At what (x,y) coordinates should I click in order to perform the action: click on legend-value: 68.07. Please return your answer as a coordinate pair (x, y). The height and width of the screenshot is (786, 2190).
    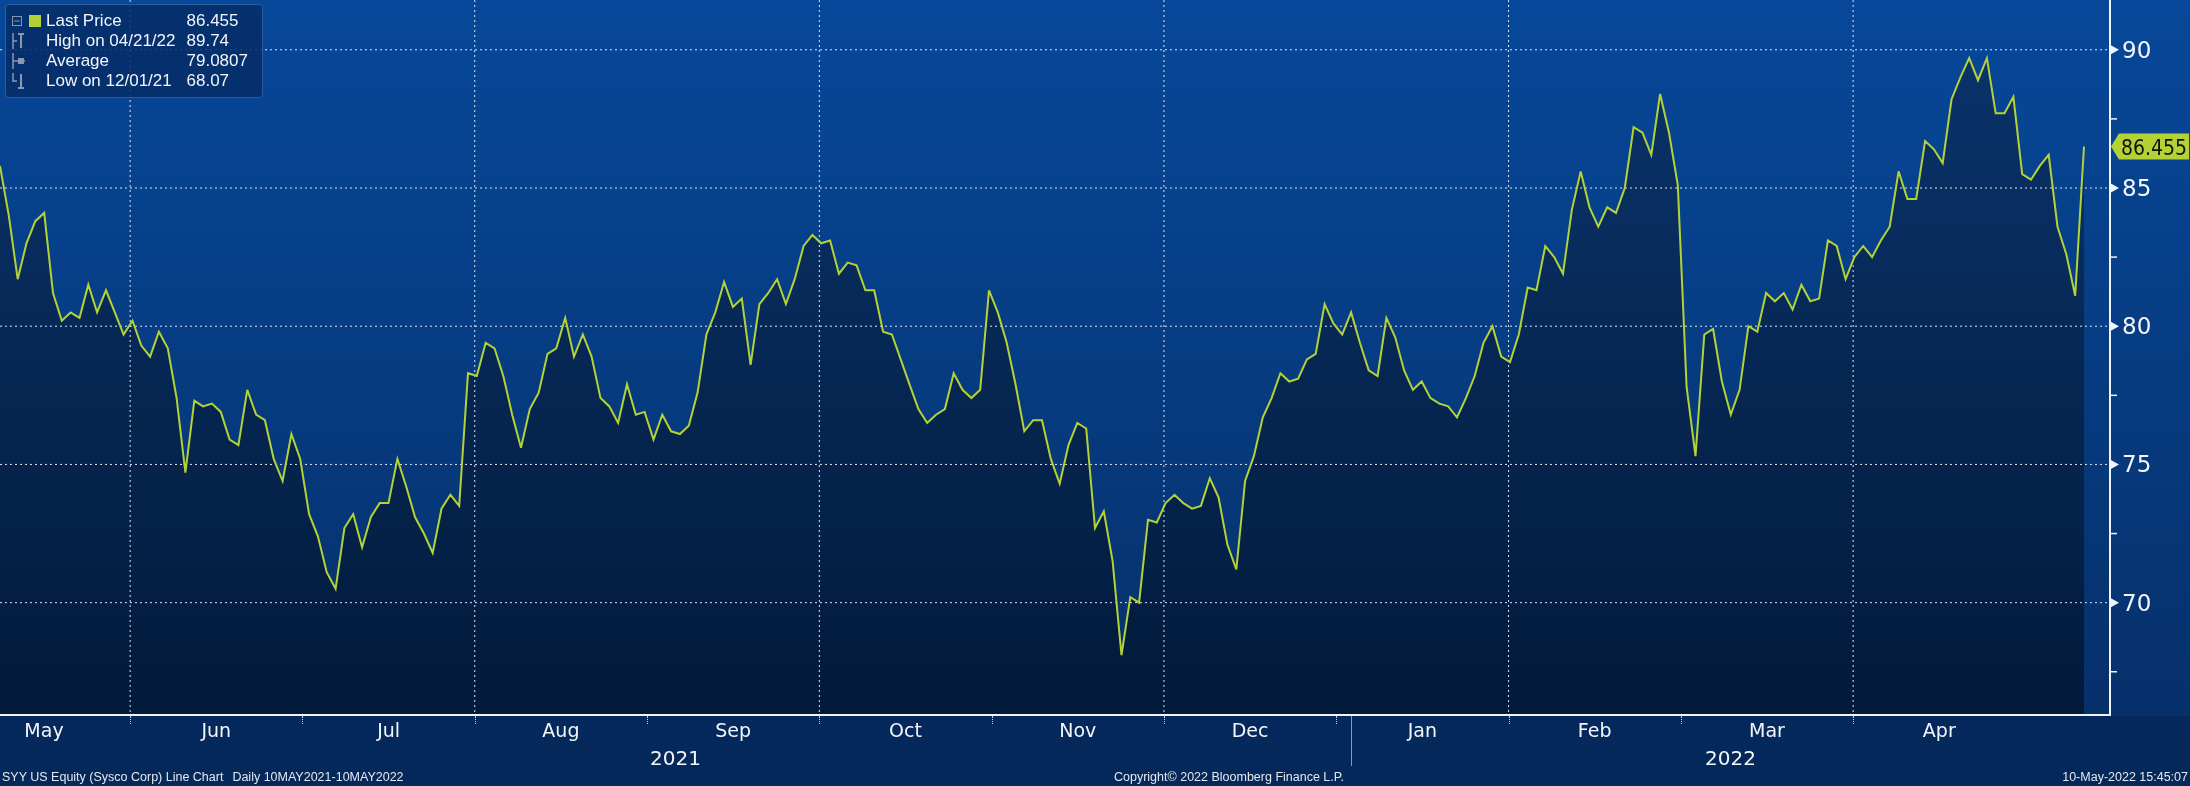
    Looking at the image, I should click on (207, 81).